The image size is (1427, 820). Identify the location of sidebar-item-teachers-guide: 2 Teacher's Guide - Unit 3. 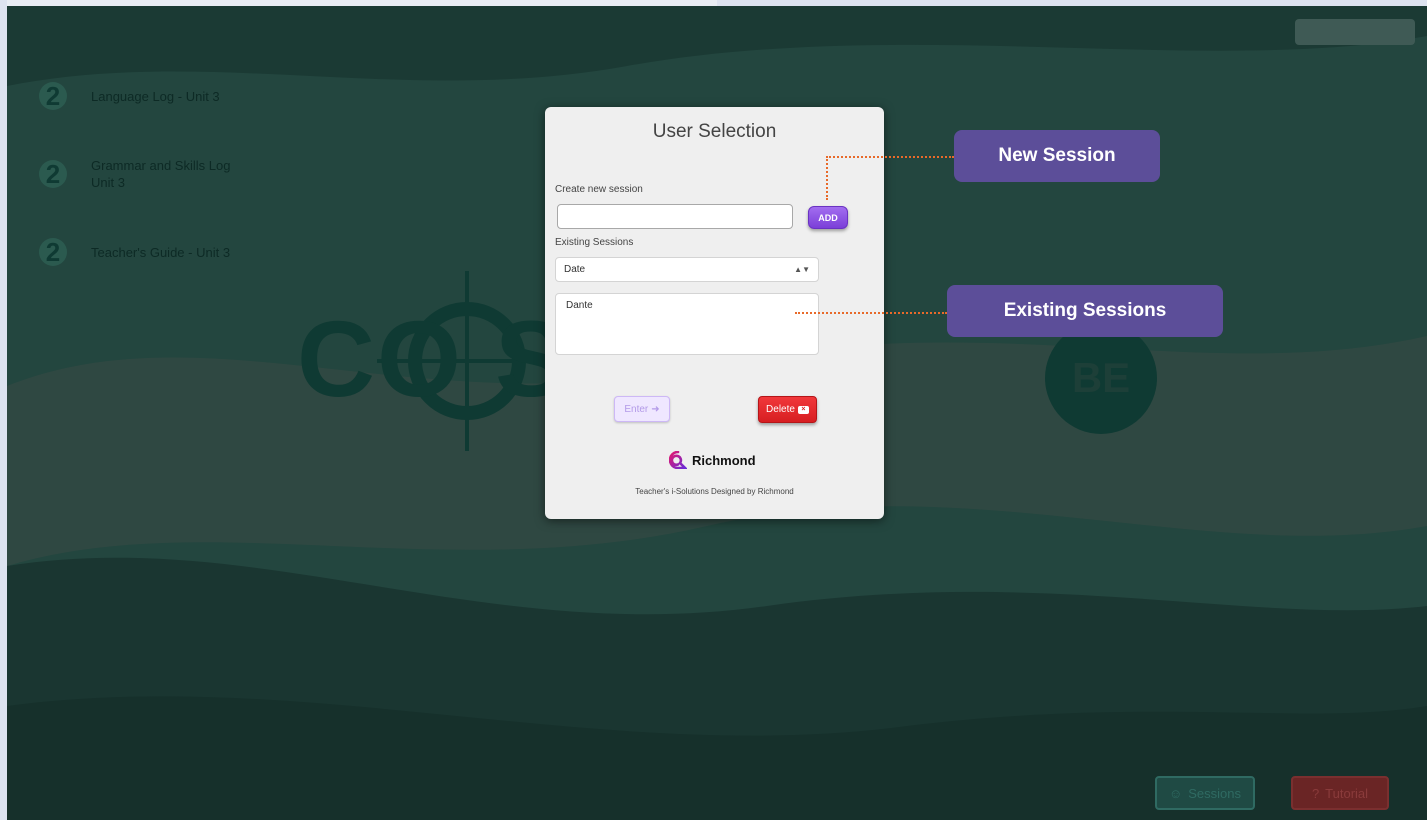
(150, 252).